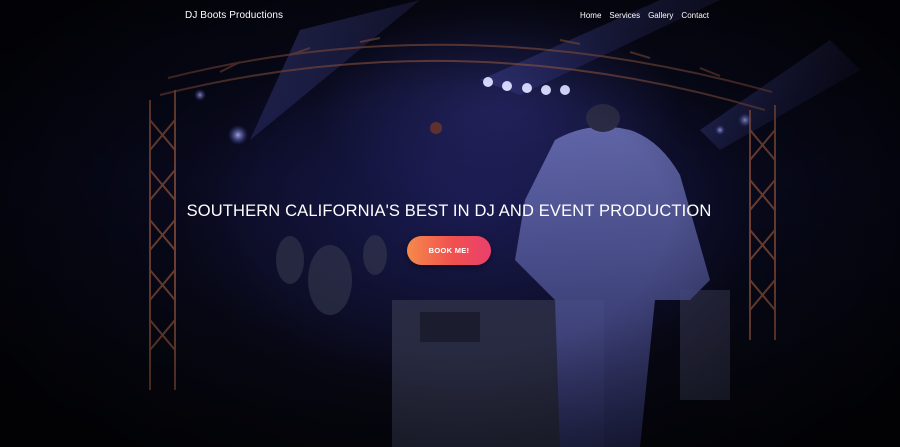  Describe the element at coordinates (695, 15) in the screenshot. I see `nav-link-contact: Contact` at that location.